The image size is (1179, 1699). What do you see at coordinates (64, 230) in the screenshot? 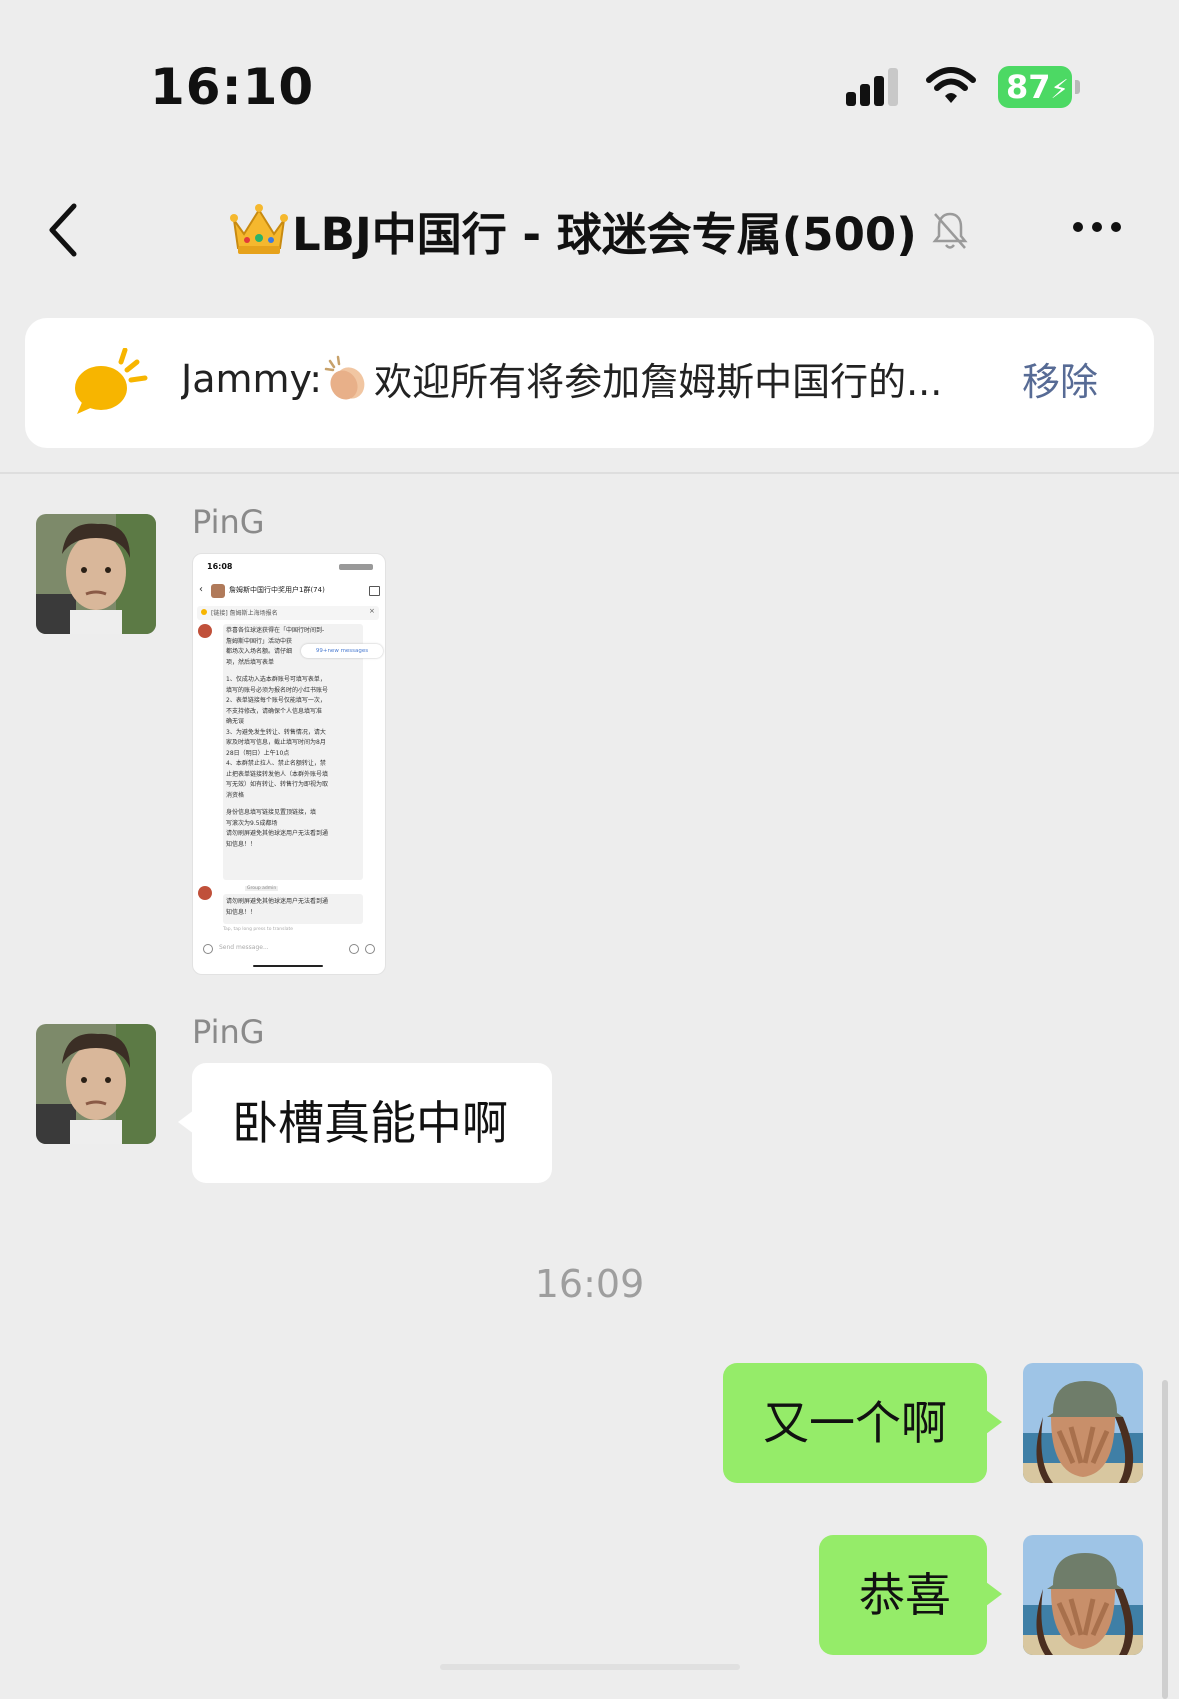
I see `back-chevron-icon` at bounding box center [64, 230].